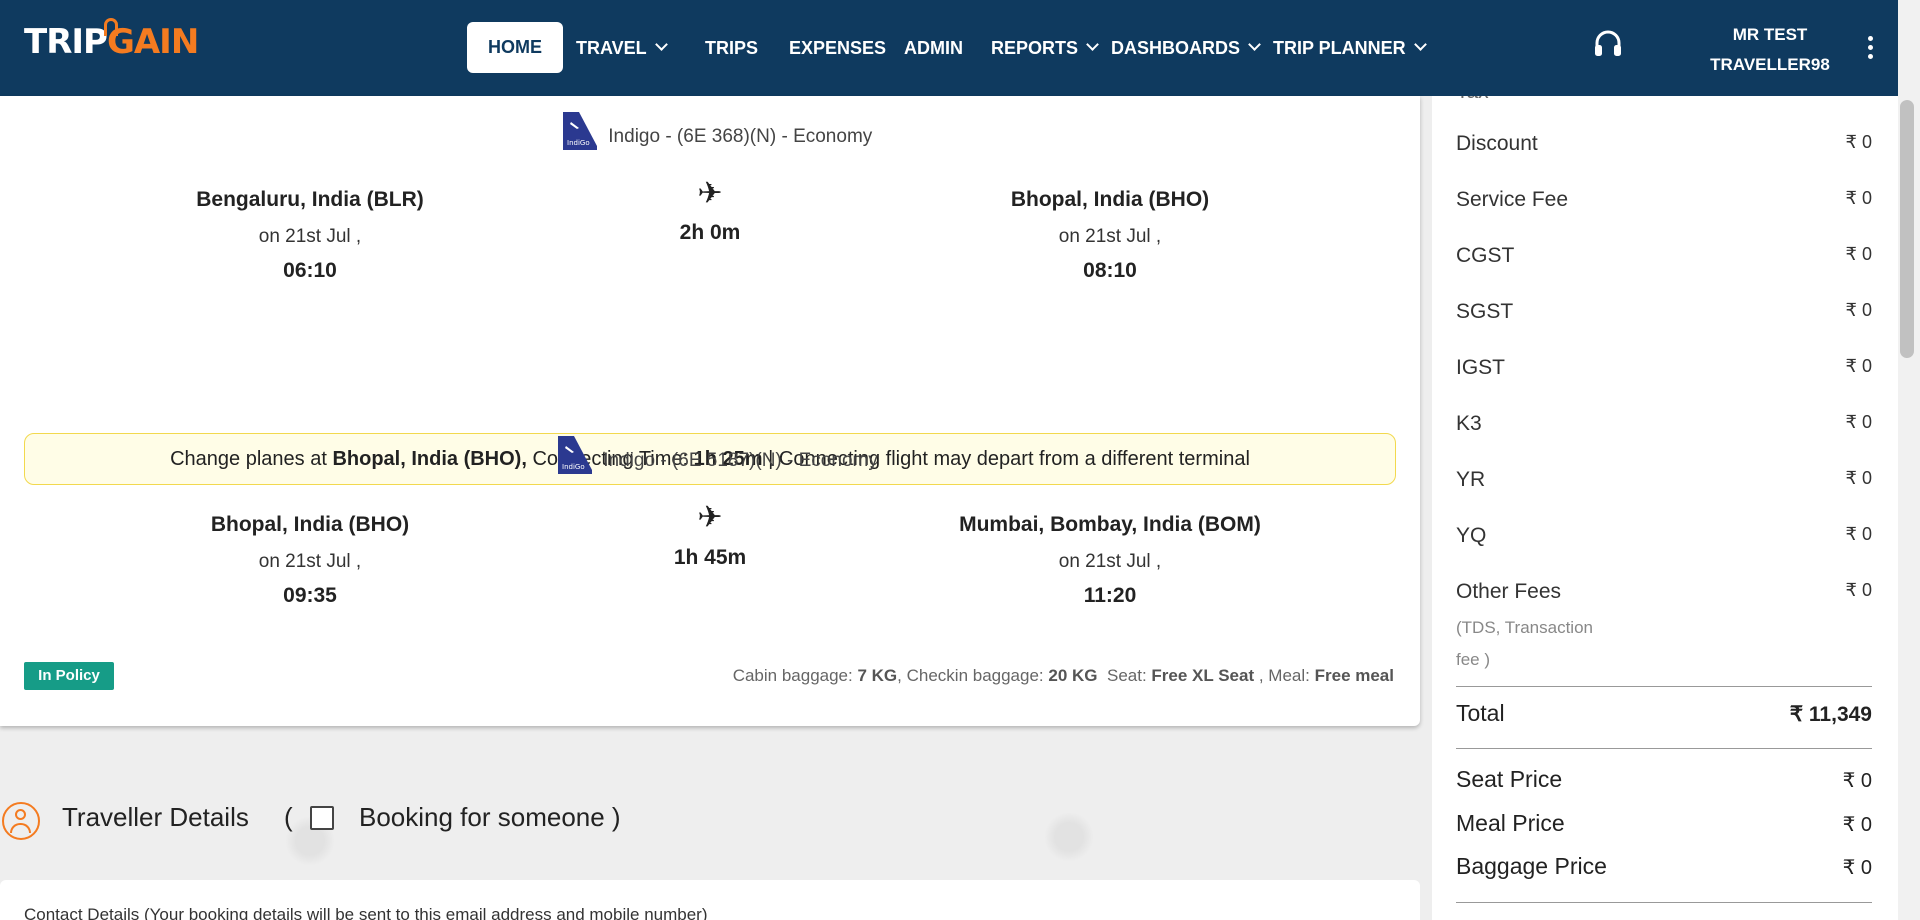 The width and height of the screenshot is (1920, 920). What do you see at coordinates (1909, 48) in the screenshot?
I see `scrollbar-track-top` at bounding box center [1909, 48].